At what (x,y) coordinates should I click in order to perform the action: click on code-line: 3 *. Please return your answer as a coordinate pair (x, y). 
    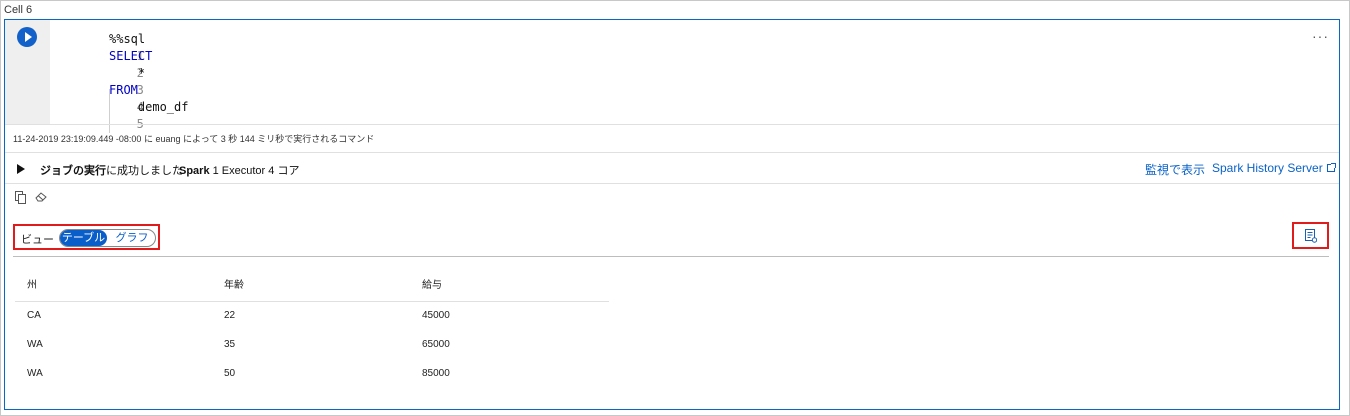
    Looking at the image, I should click on (105, 81).